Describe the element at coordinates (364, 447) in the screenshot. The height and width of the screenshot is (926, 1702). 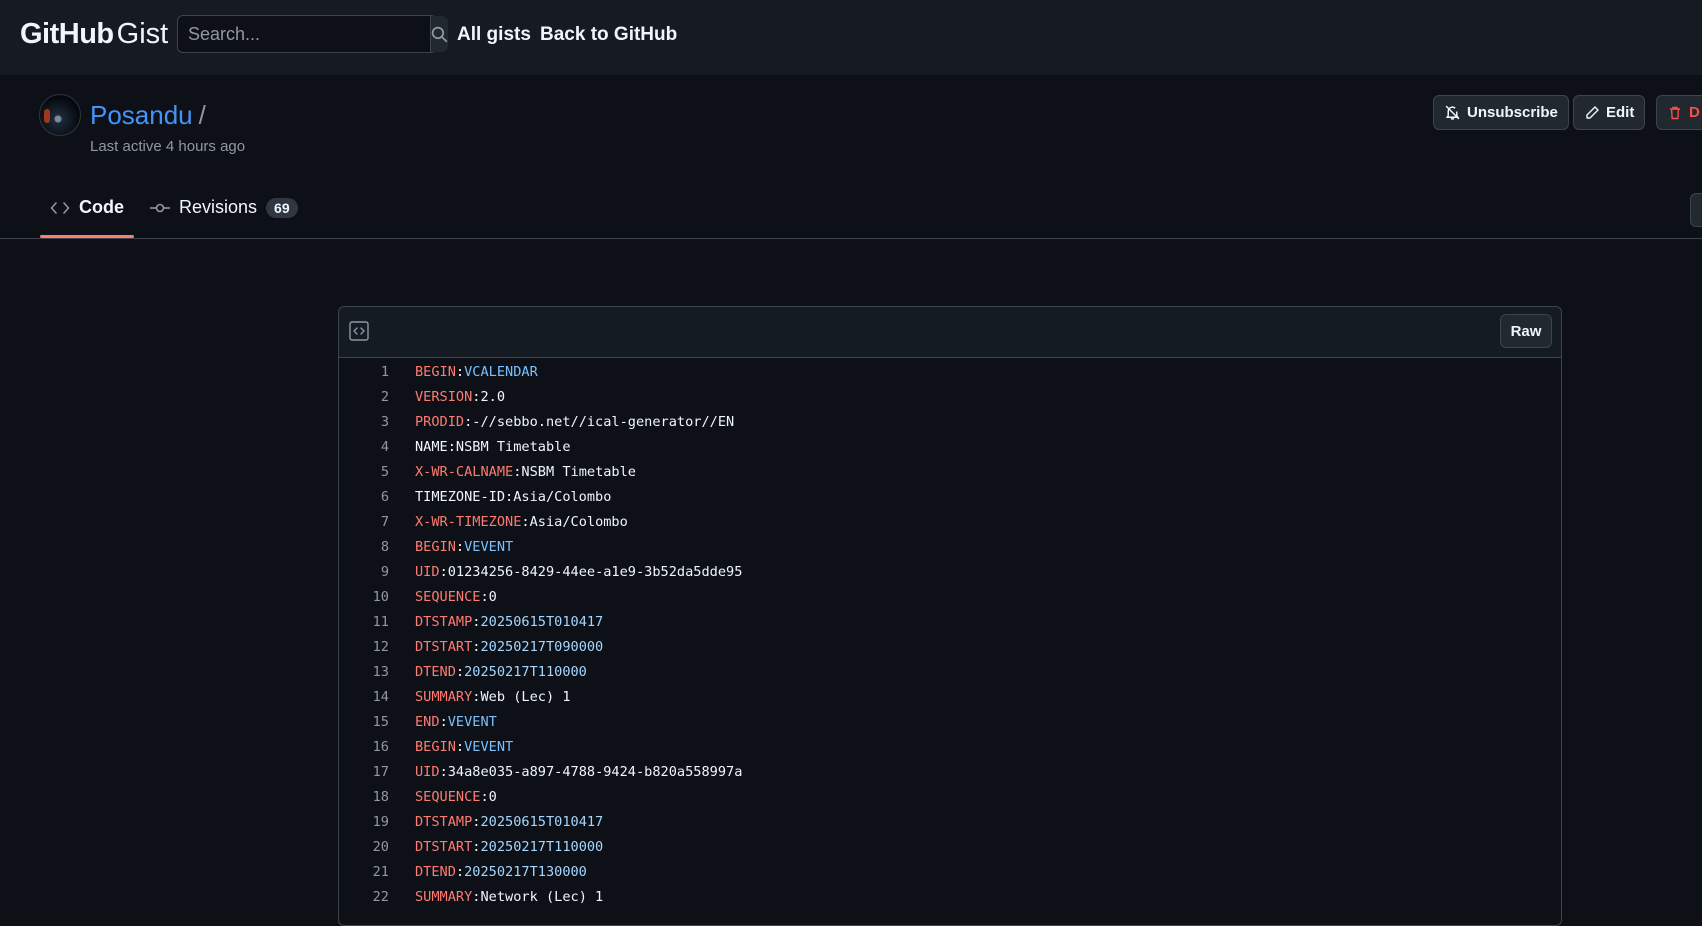
I see `line-number: 4` at that location.